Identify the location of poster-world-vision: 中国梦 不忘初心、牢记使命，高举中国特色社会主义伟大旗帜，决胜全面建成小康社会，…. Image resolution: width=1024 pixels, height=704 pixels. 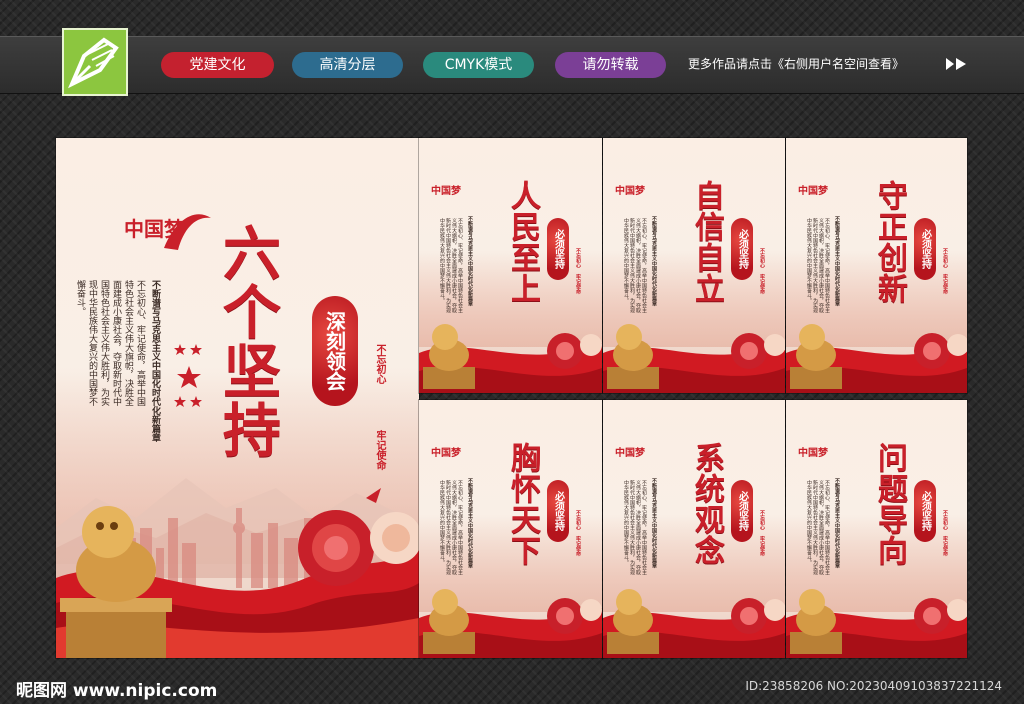
(510, 529).